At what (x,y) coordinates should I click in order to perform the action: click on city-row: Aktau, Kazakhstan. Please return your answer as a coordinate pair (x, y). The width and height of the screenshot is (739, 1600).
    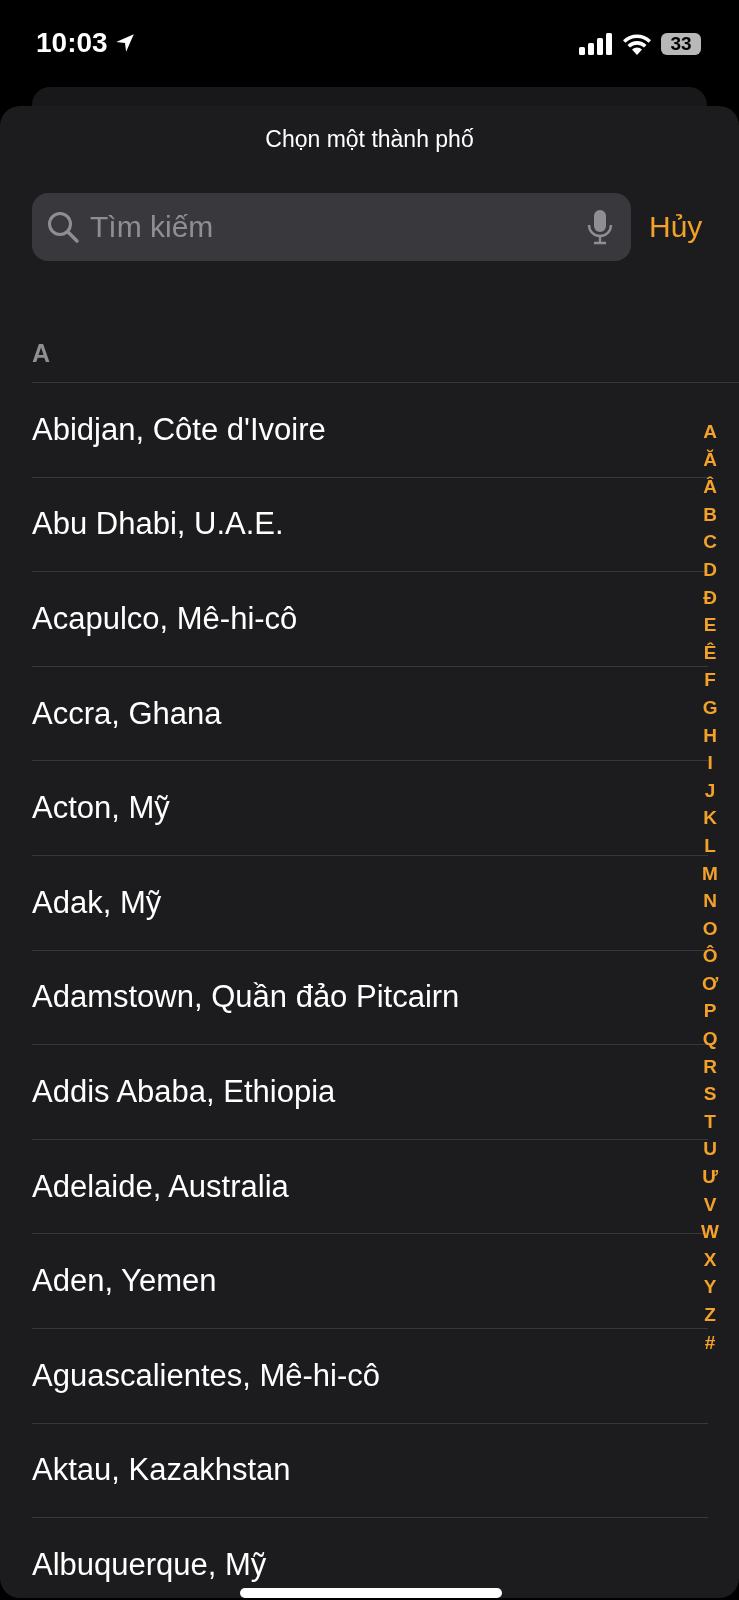
    Looking at the image, I should click on (370, 1471).